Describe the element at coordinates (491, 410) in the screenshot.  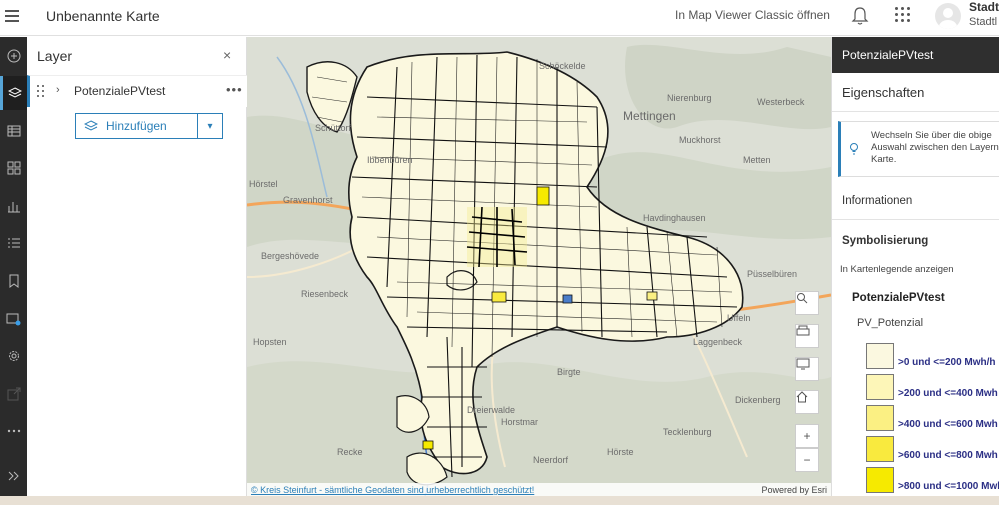
I see `map-label: Dreierwalde` at that location.